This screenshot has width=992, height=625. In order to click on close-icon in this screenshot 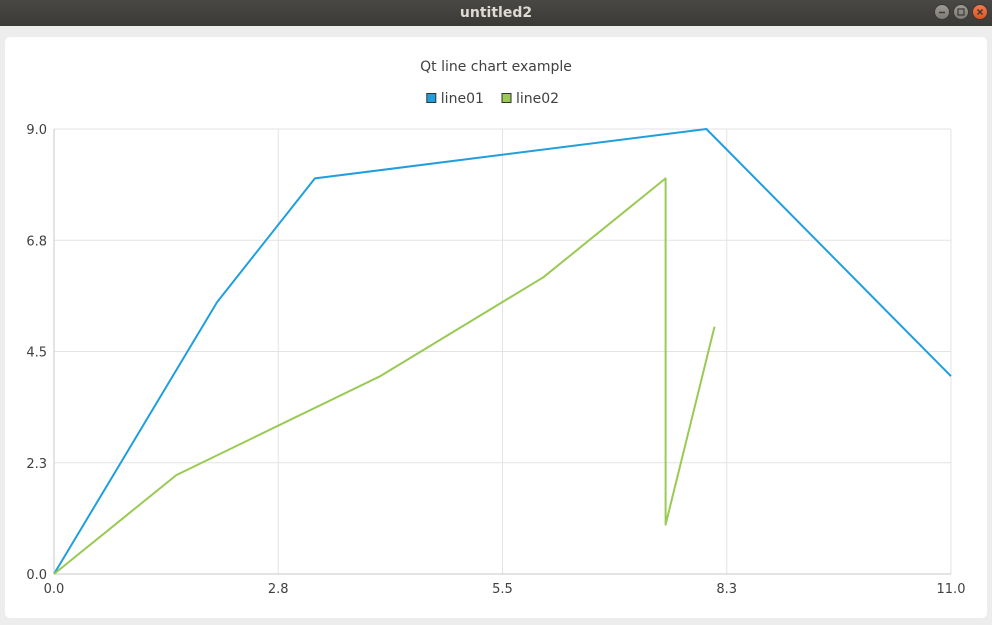, I will do `click(980, 12)`.